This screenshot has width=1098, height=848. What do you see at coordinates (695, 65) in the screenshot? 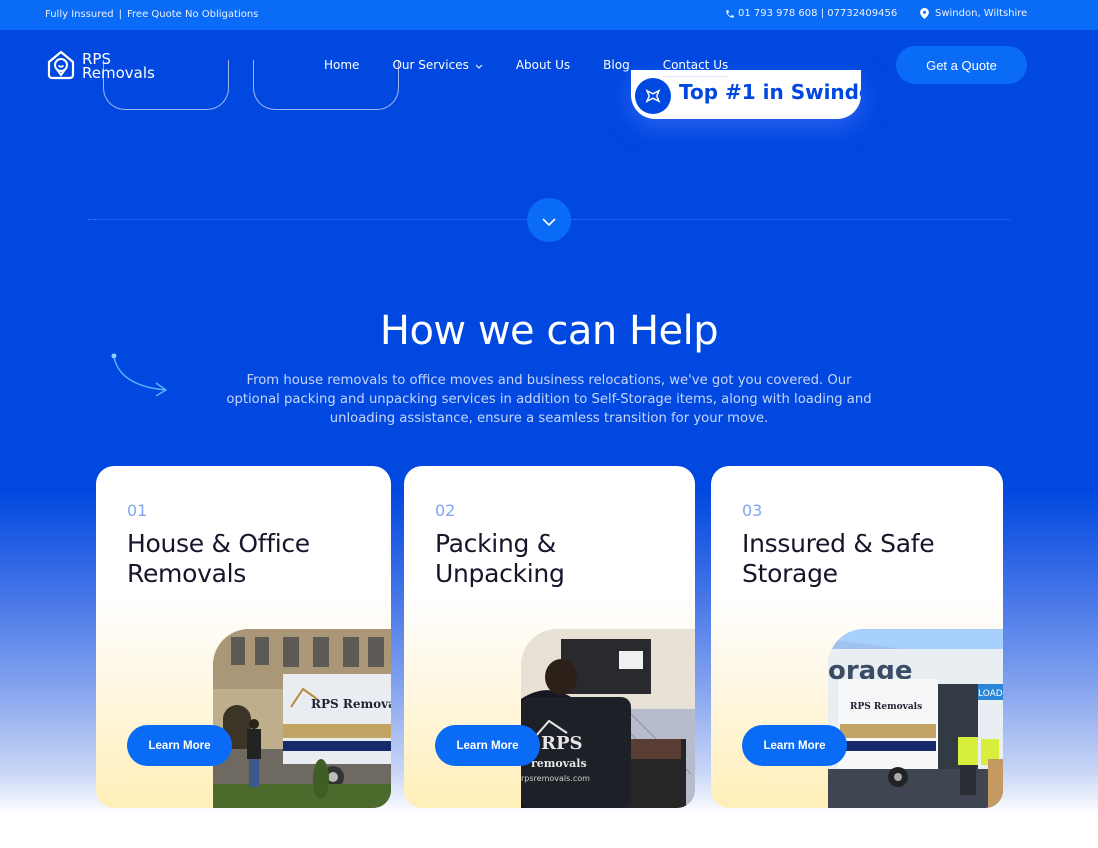
I see `nav-contact-us-label: Contact Us` at bounding box center [695, 65].